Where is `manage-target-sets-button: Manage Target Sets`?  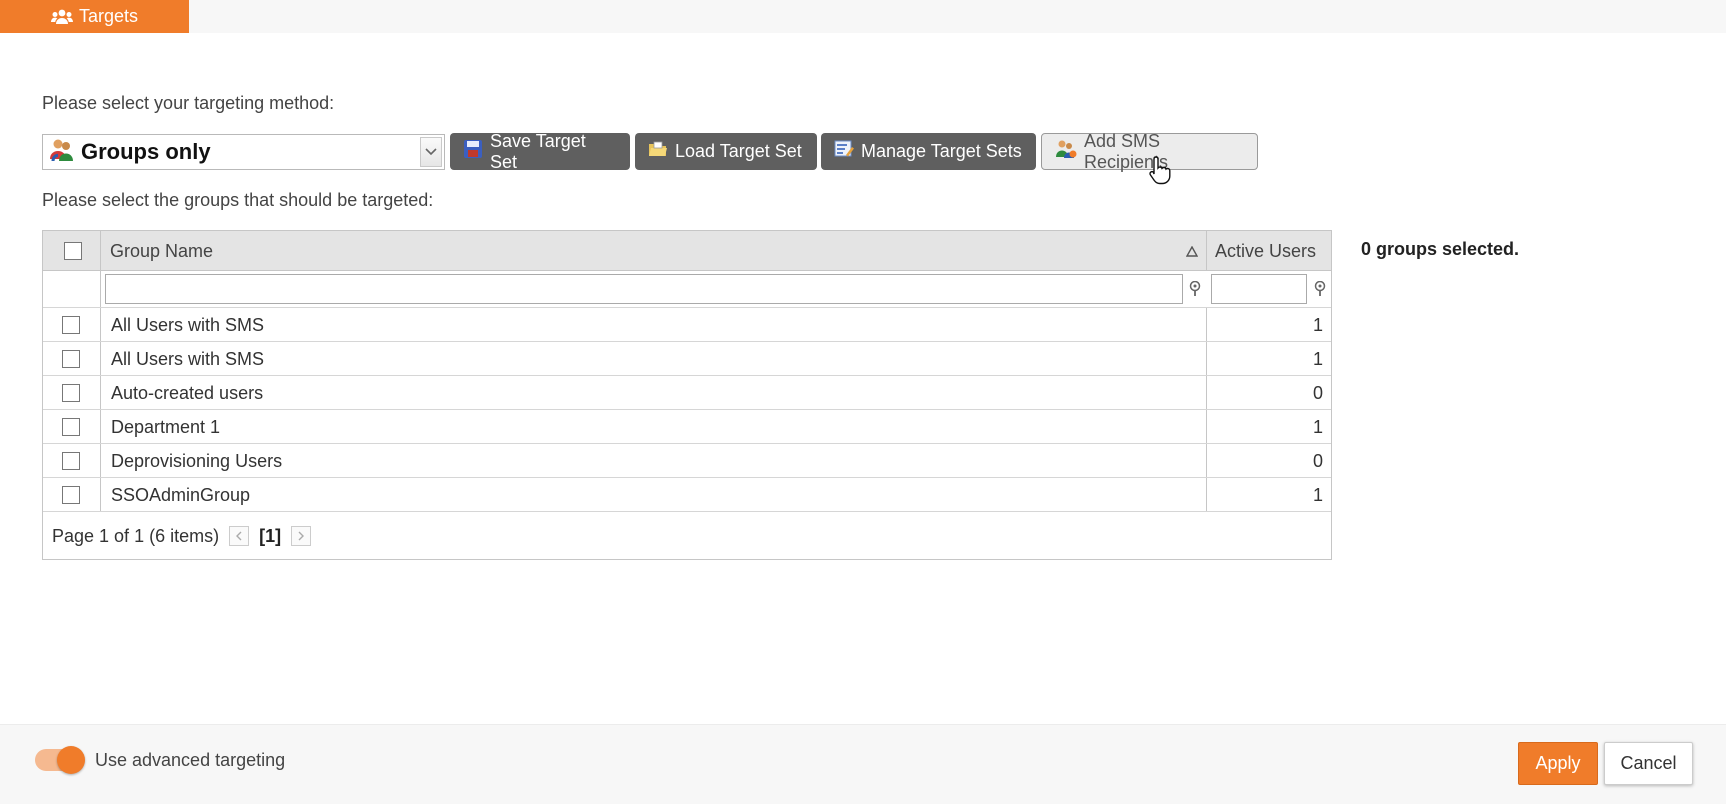 manage-target-sets-button: Manage Target Sets is located at coordinates (928, 151).